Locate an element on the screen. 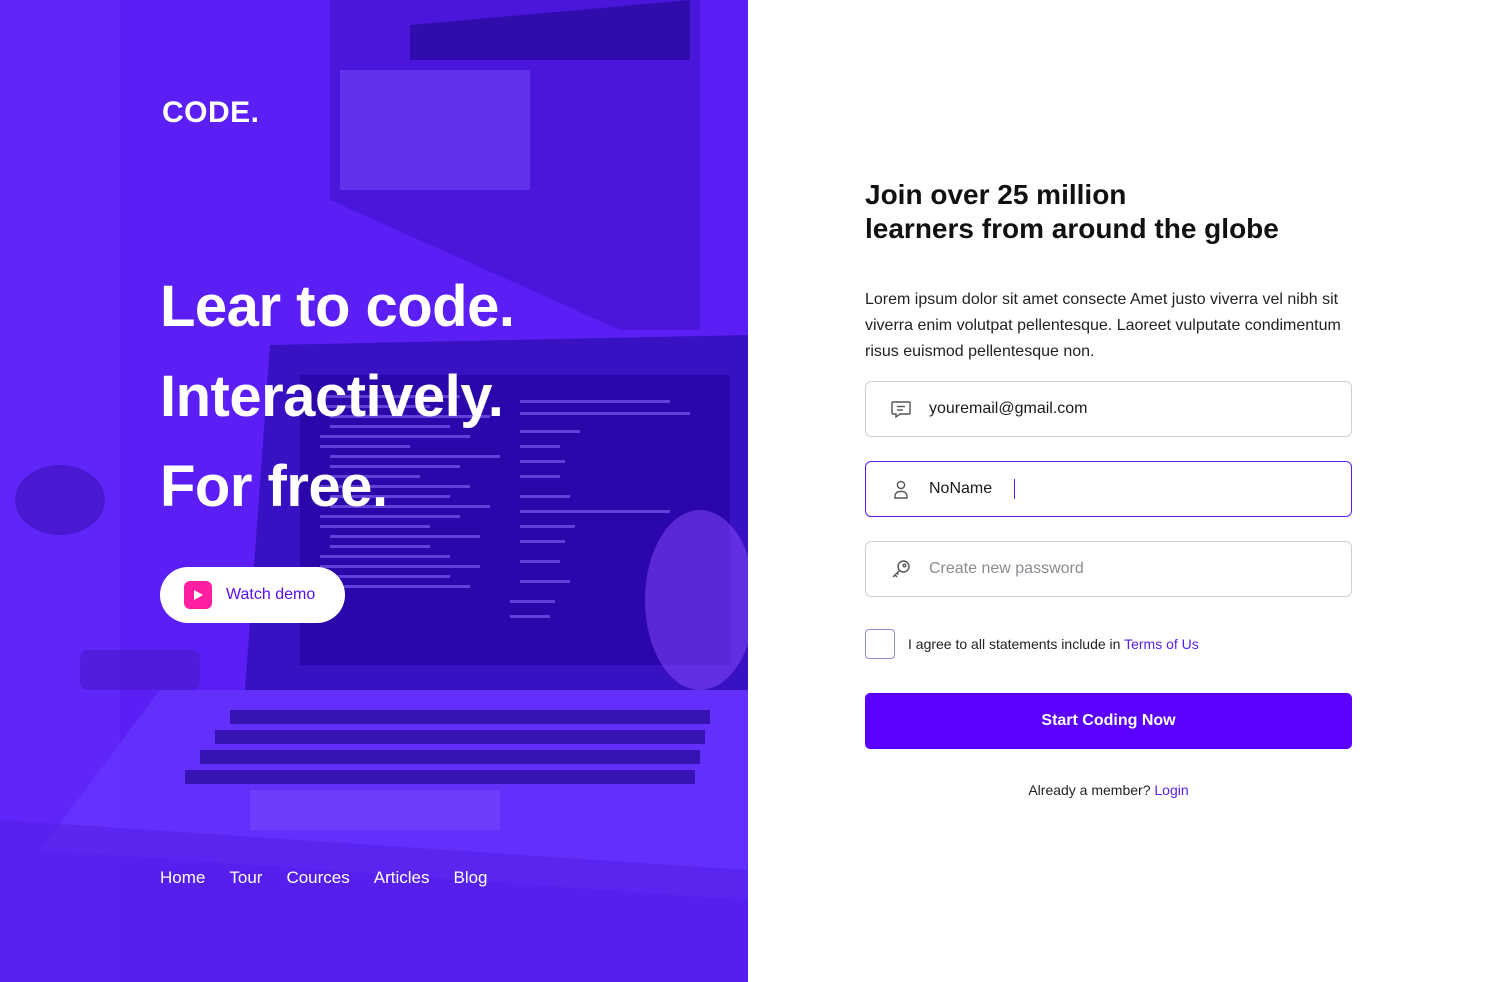 Image resolution: width=1512 pixels, height=982 pixels. headline-line-1: Lear to code. is located at coordinates (337, 306).